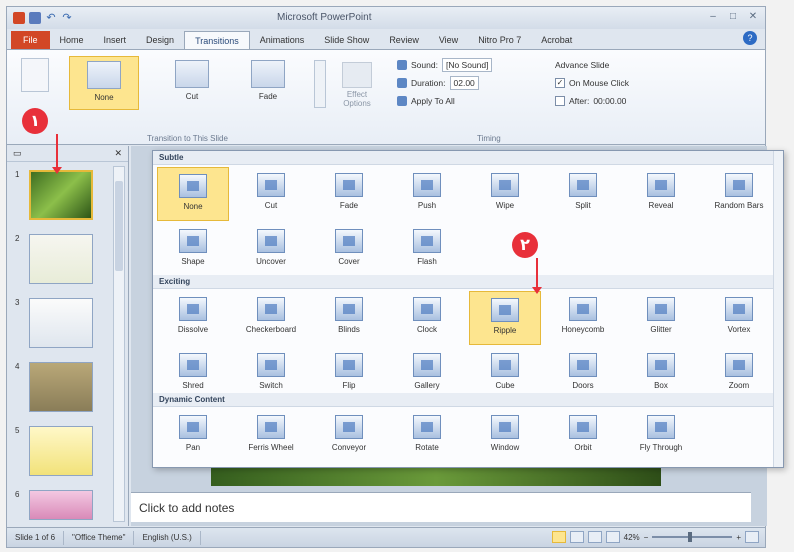  I want to click on close-icon: ✕, so click(753, 17).